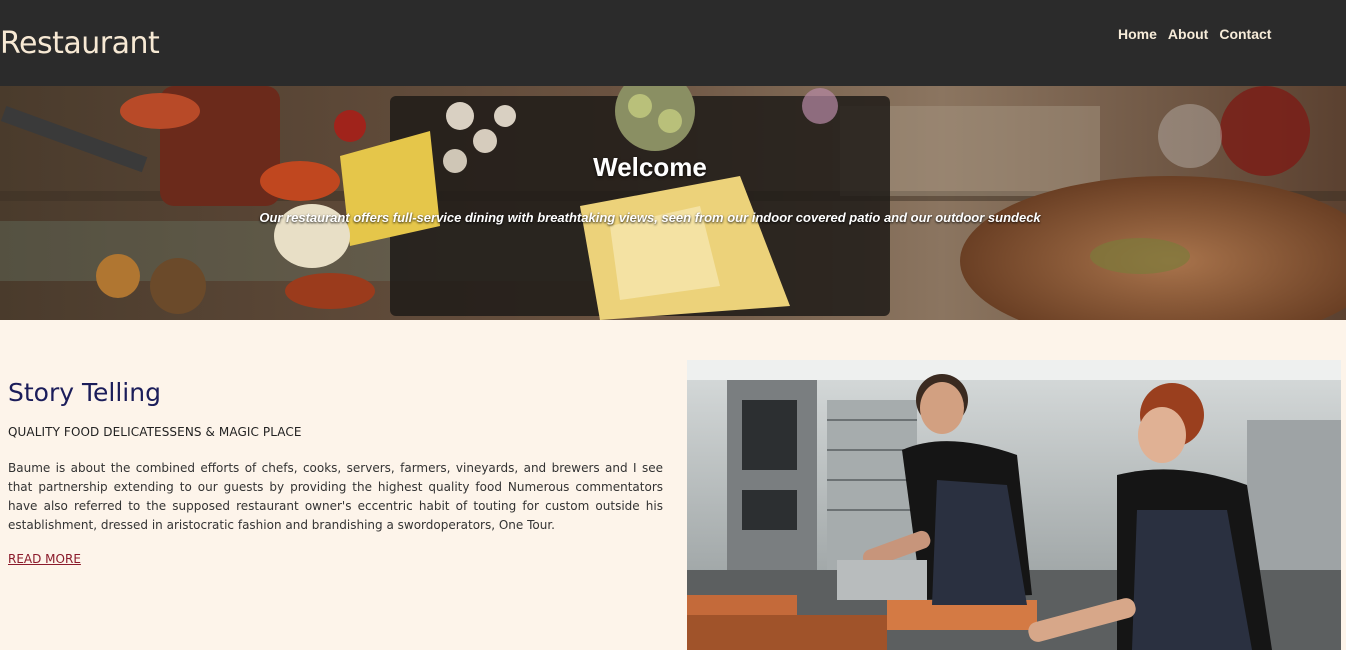  What do you see at coordinates (155, 432) in the screenshot?
I see `story-tagline: QUALITY FOOD DELICATESSENS & MAGIC PLACE` at bounding box center [155, 432].